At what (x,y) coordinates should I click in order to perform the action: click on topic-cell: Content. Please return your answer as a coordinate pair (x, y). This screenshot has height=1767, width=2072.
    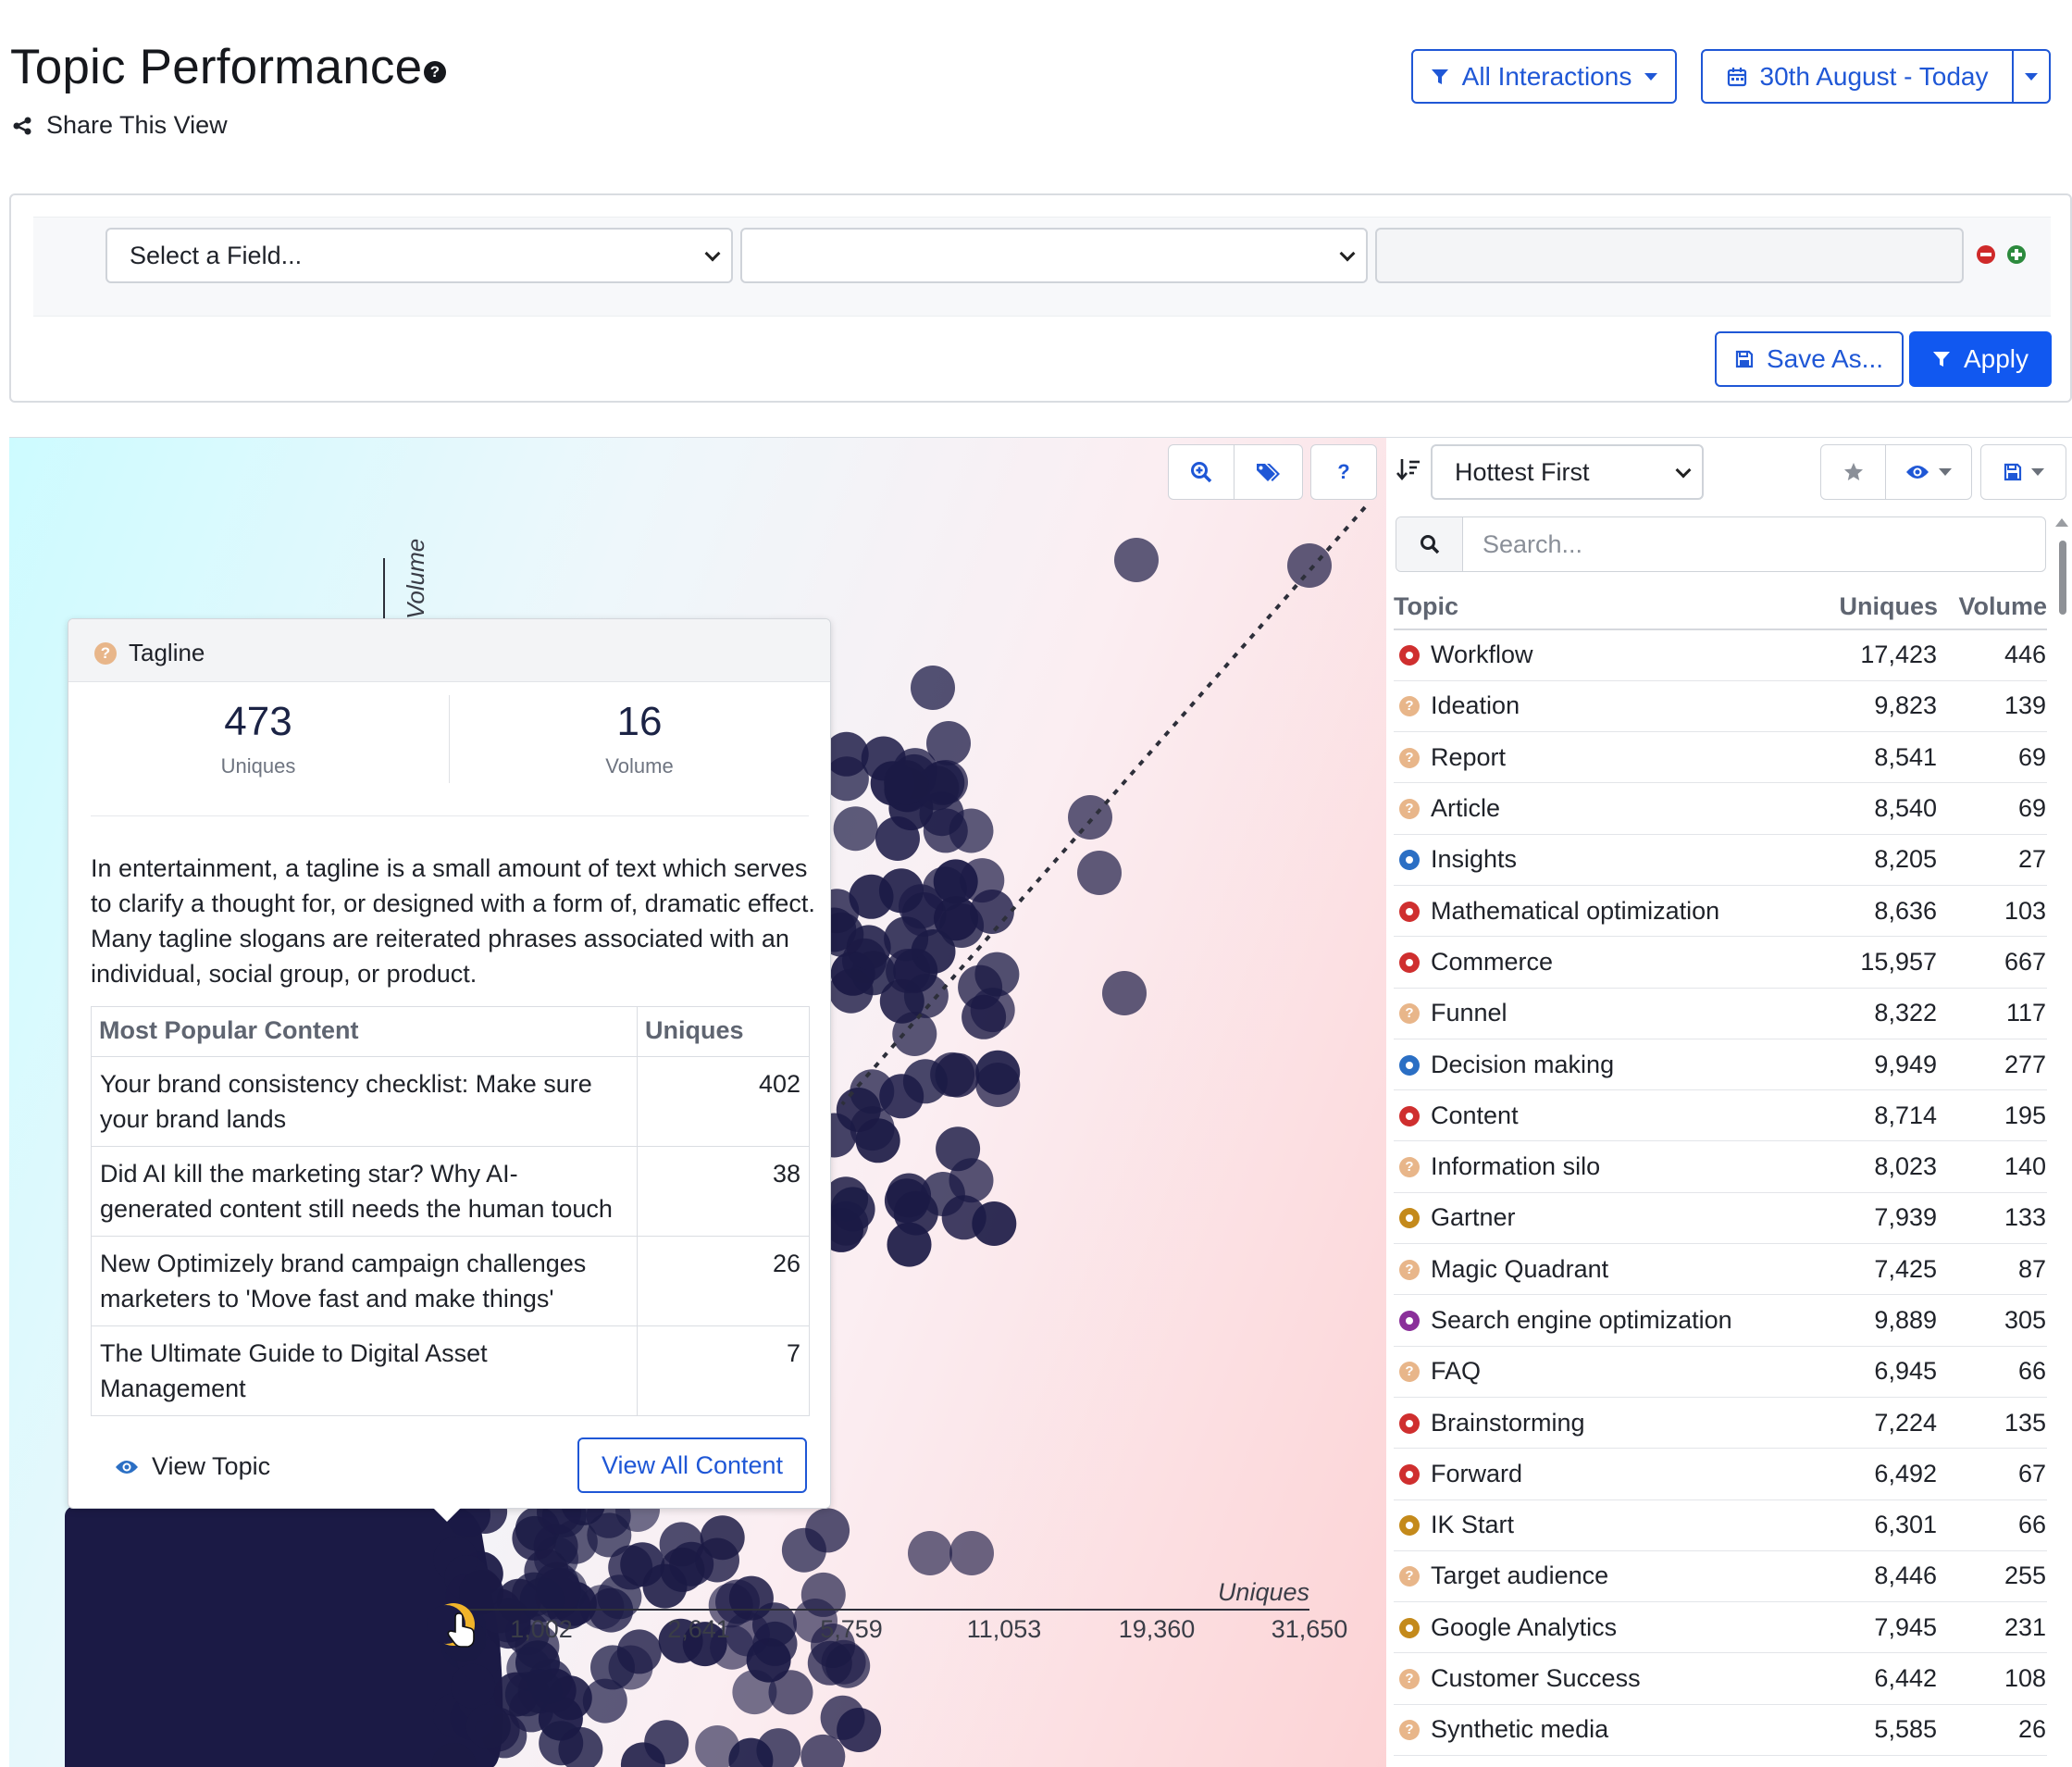
    Looking at the image, I should click on (1604, 1115).